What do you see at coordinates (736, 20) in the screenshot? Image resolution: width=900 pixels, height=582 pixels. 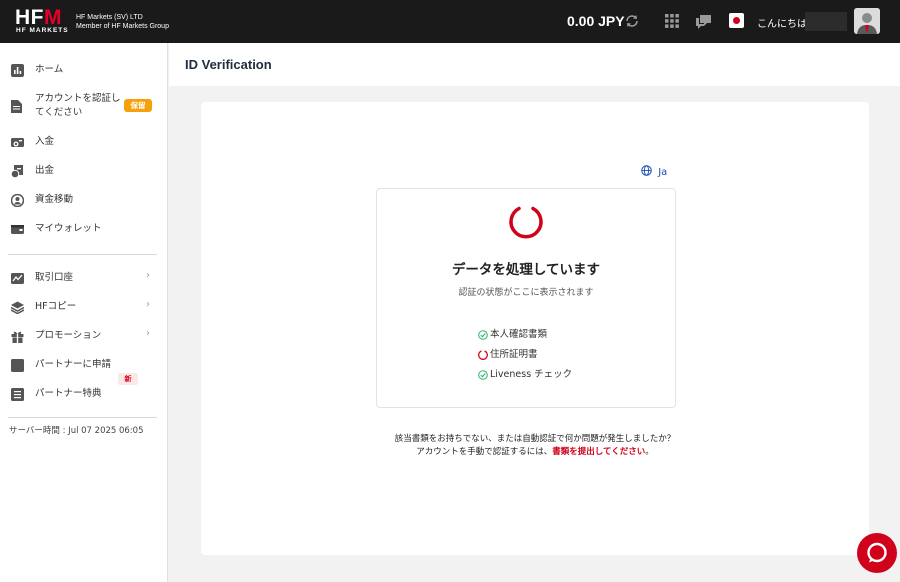 I see `japan-flag-icon` at bounding box center [736, 20].